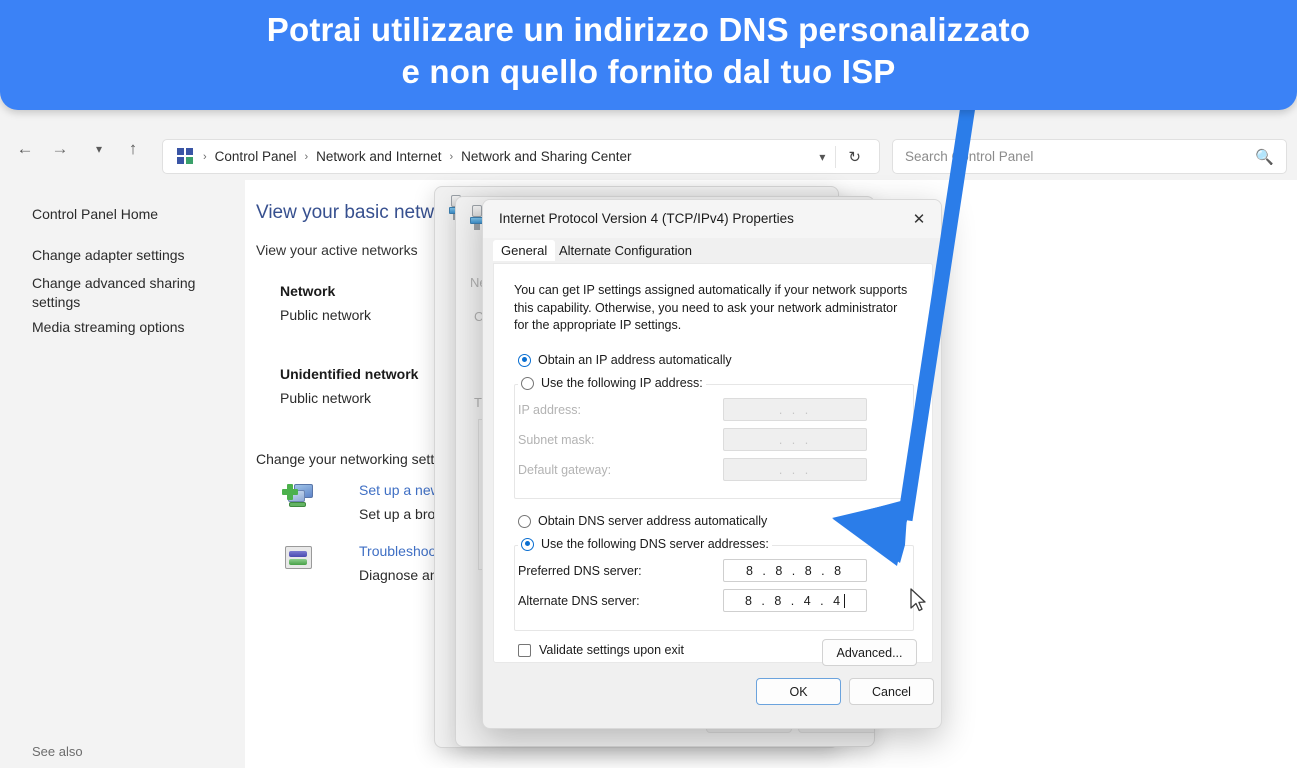 Image resolution: width=1297 pixels, height=768 pixels. Describe the element at coordinates (478, 402) in the screenshot. I see `background-label: T` at that location.